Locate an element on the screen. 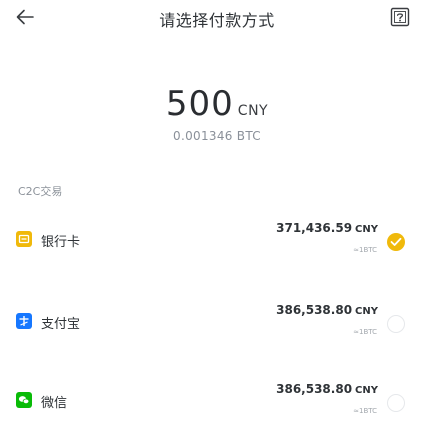 Image resolution: width=434 pixels, height=442 pixels. option-price: 371,436.59 CNY is located at coordinates (327, 228).